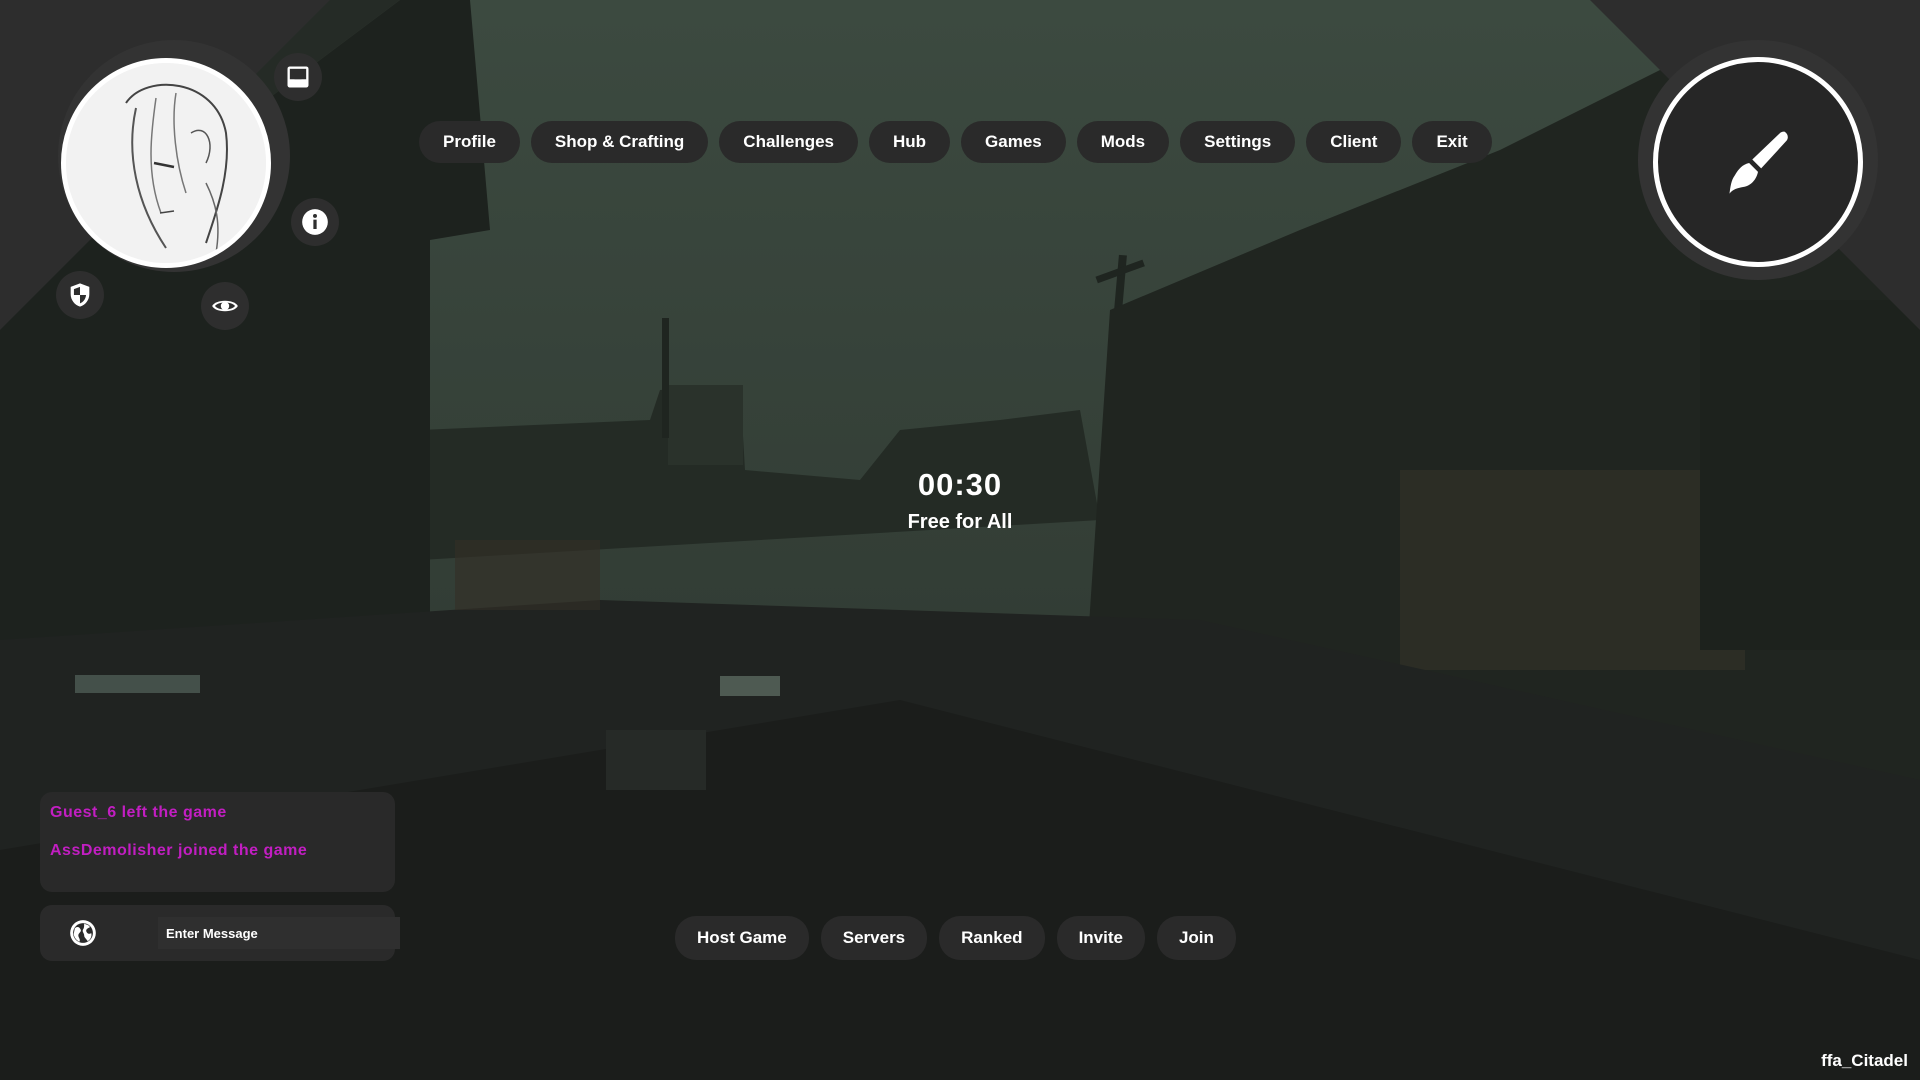 This screenshot has width=1920, height=1080. What do you see at coordinates (1864, 1060) in the screenshot?
I see `map-name: ffa_Citadel` at bounding box center [1864, 1060].